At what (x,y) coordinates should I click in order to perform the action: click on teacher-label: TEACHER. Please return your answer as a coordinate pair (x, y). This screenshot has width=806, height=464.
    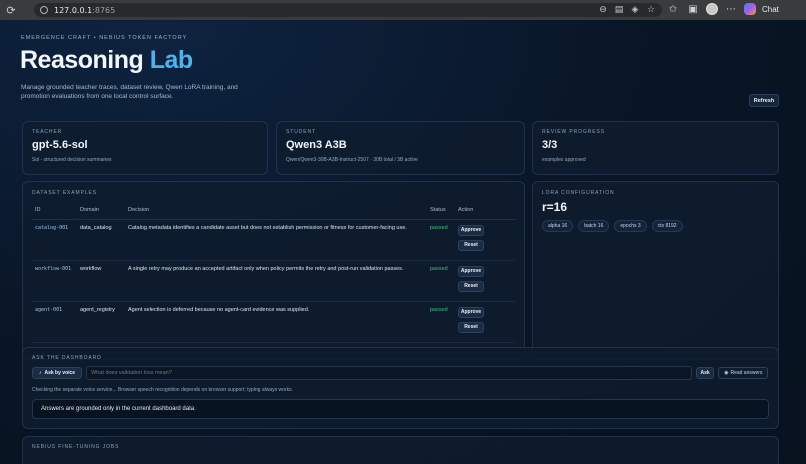
    Looking at the image, I should click on (47, 132).